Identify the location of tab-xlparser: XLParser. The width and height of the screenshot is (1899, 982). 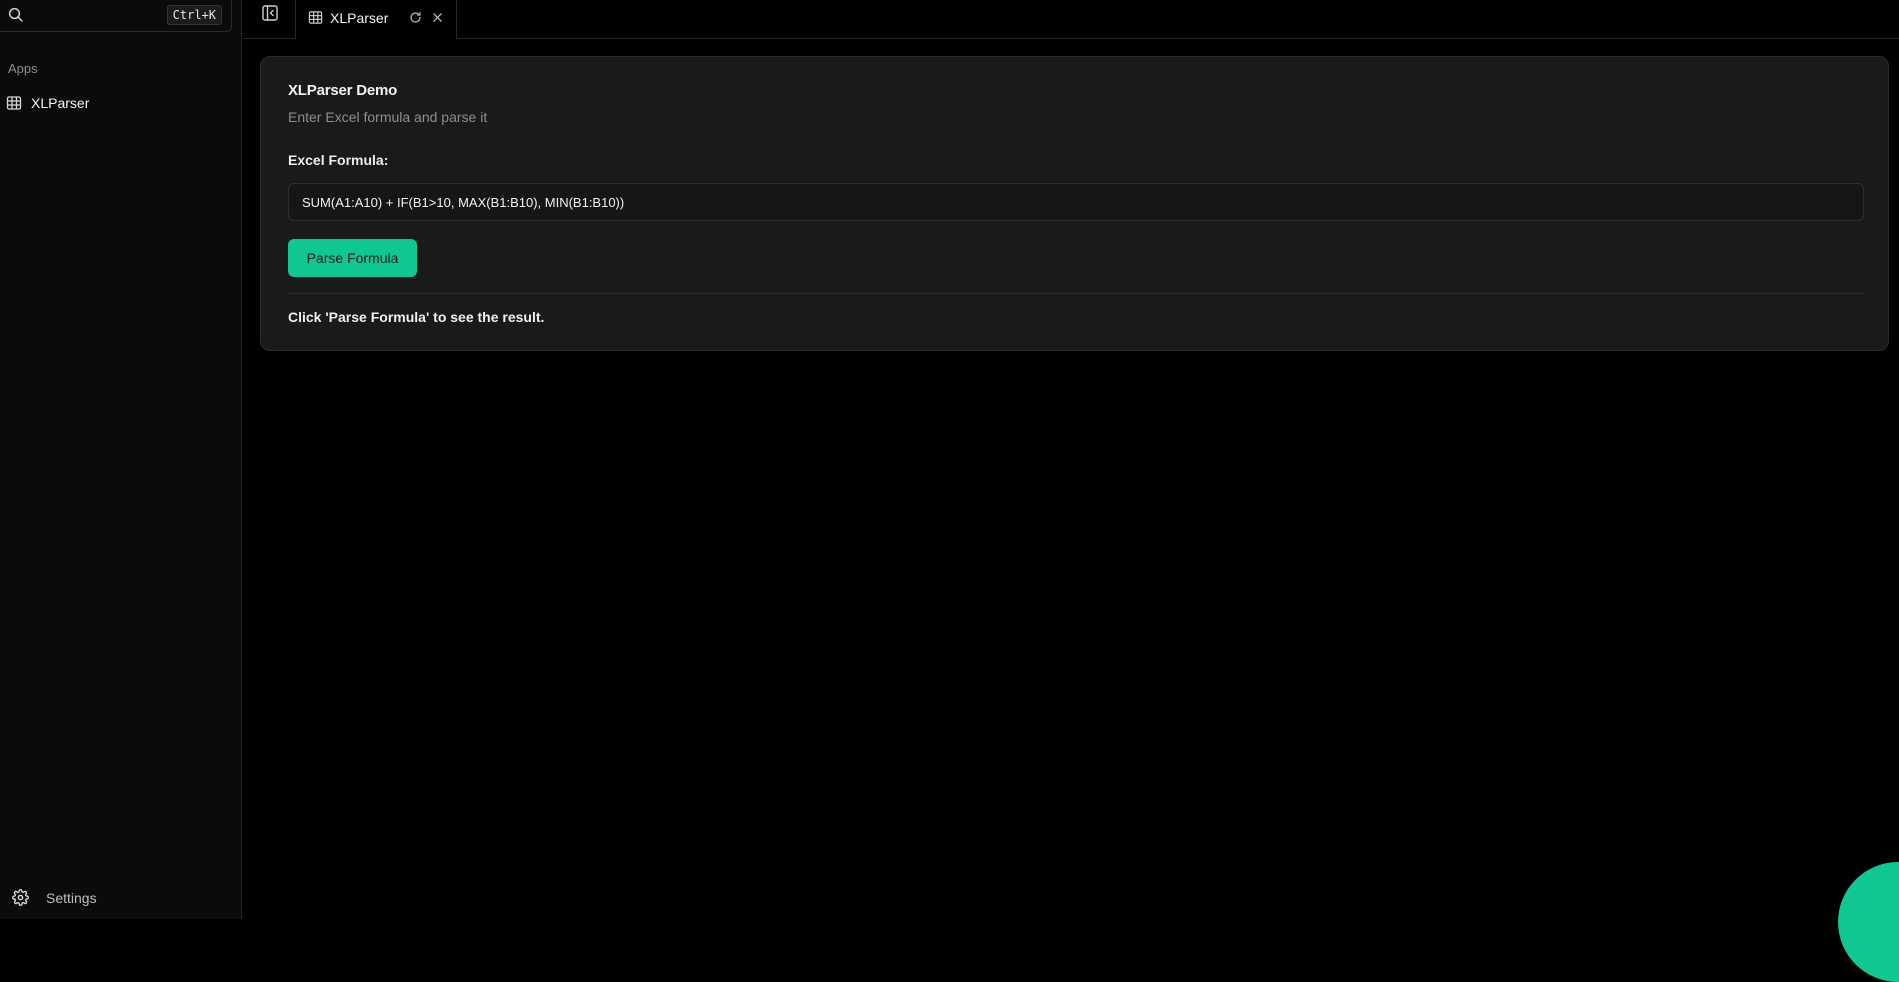
(376, 19).